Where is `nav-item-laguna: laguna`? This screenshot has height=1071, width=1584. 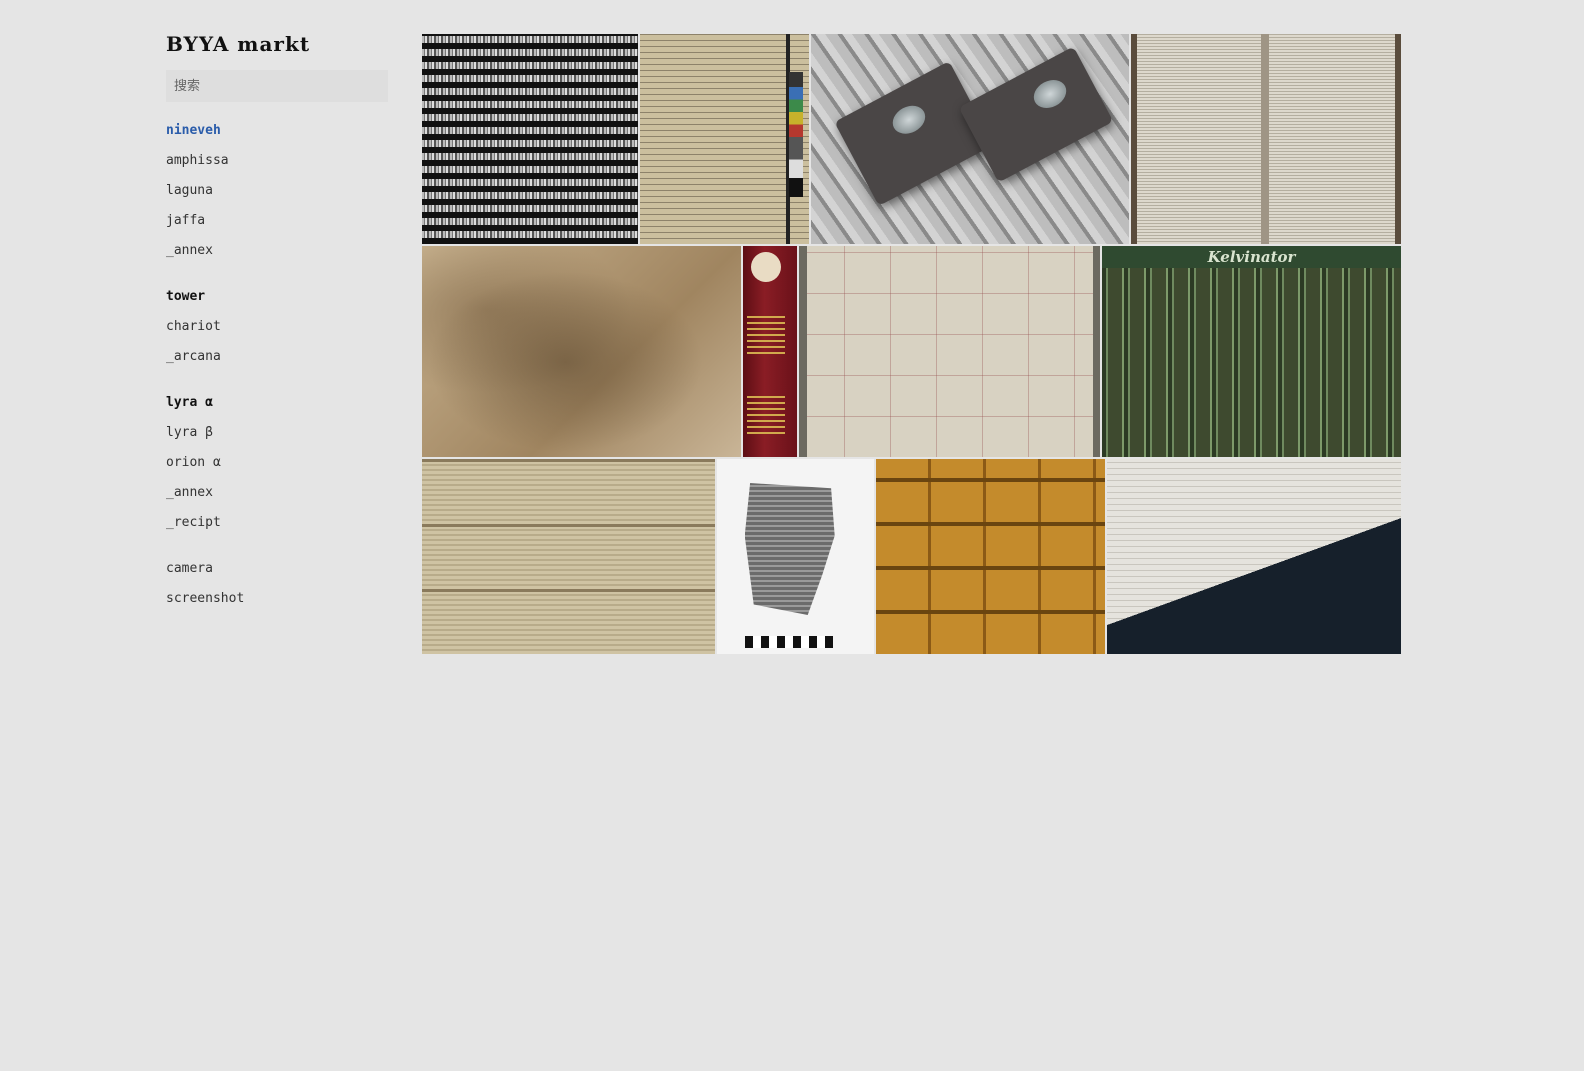 nav-item-laguna: laguna is located at coordinates (277, 191).